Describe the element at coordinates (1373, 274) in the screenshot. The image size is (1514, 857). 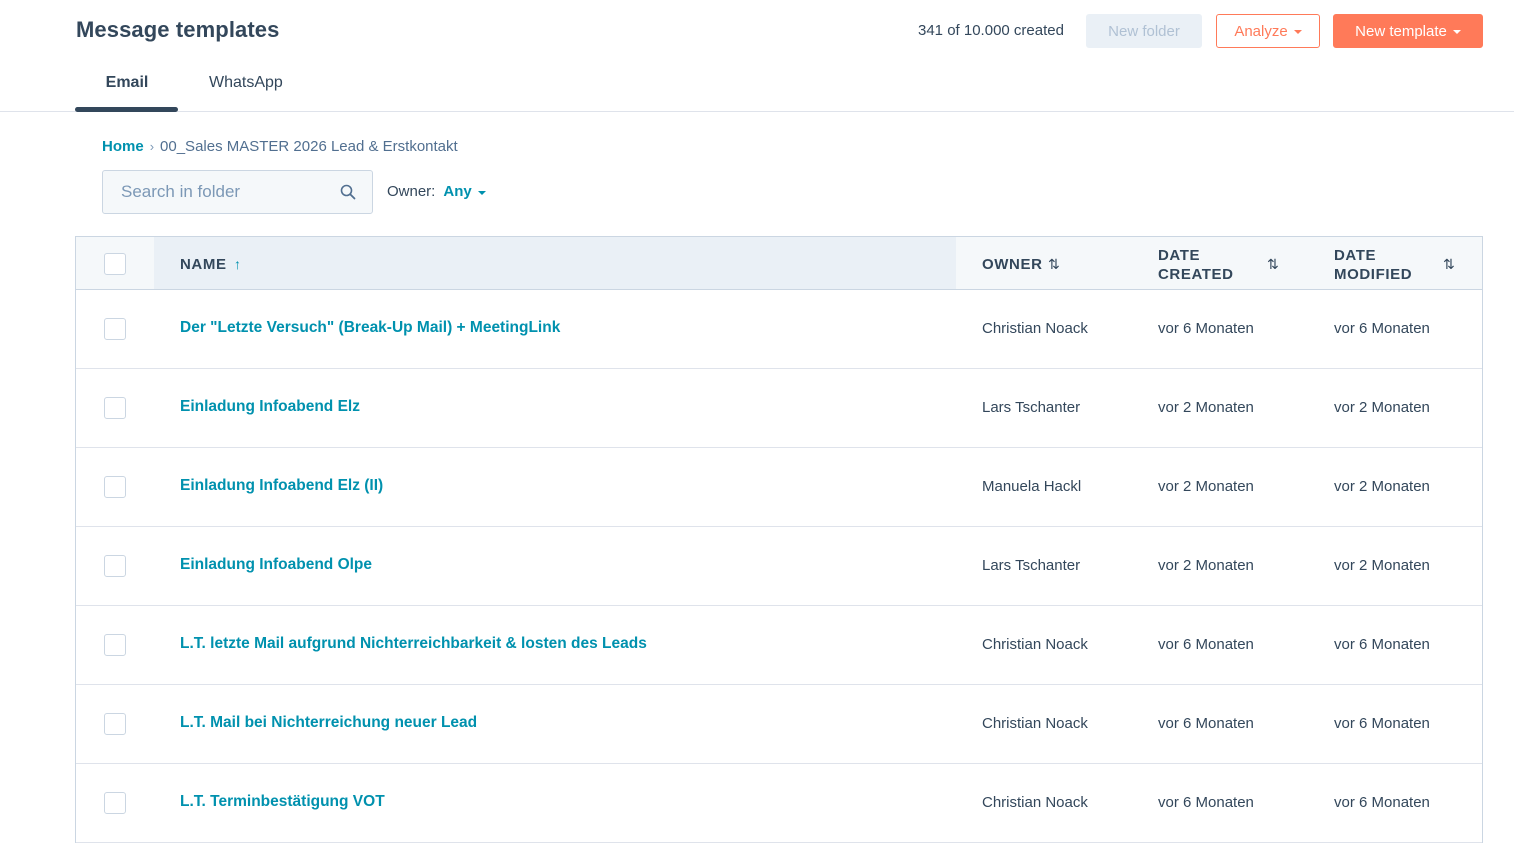
I see `column-date-modified-label-2: MODIFIED` at that location.